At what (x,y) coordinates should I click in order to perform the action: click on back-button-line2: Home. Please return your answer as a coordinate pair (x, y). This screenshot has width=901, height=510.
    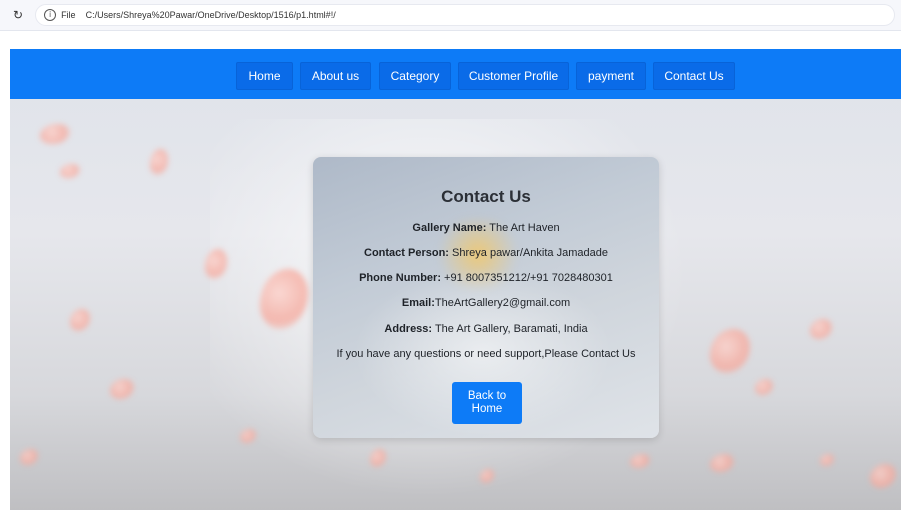
    Looking at the image, I should click on (487, 409).